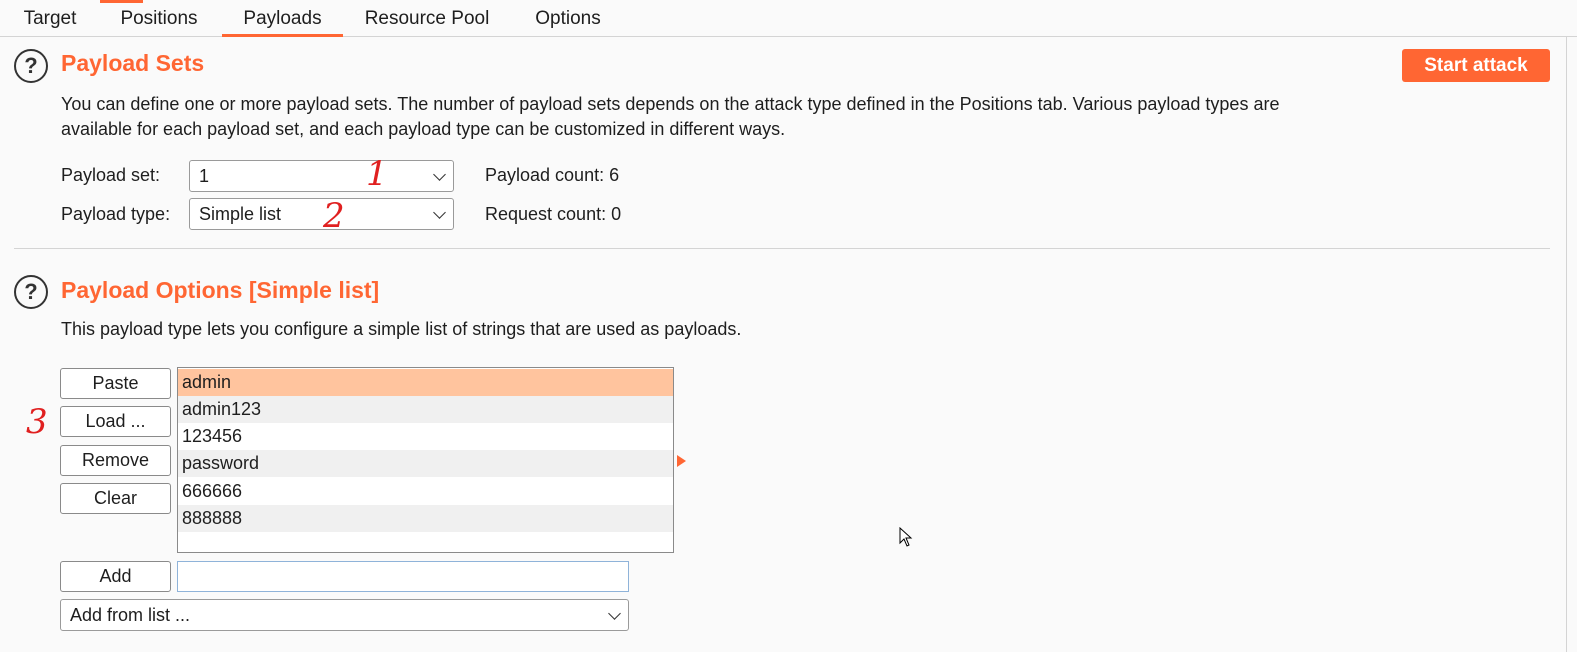 The height and width of the screenshot is (652, 1577). What do you see at coordinates (568, 18) in the screenshot?
I see `tab-options: Options` at bounding box center [568, 18].